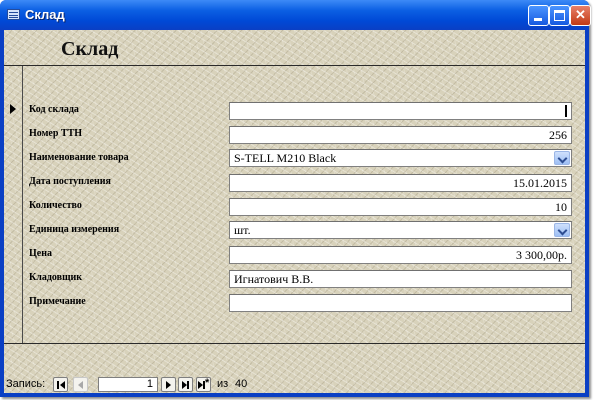  Describe the element at coordinates (538, 15) in the screenshot. I see `minimize-button` at that location.